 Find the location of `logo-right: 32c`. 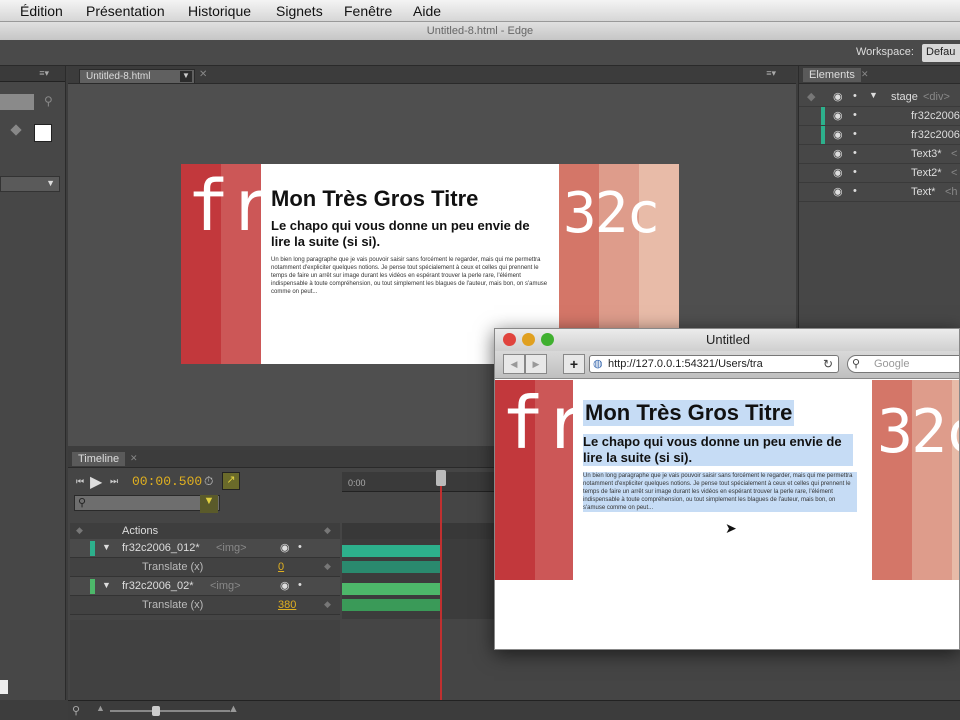

logo-right: 32c is located at coordinates (611, 213).